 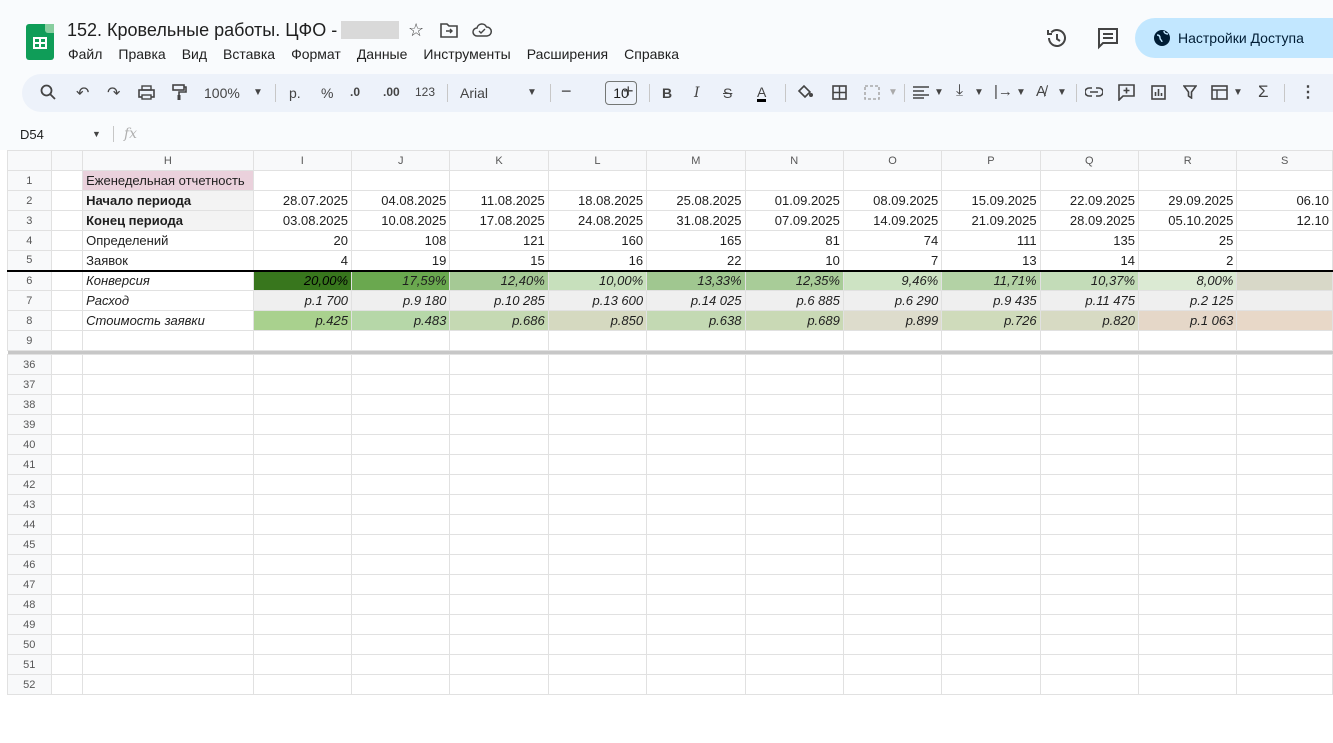 What do you see at coordinates (696, 220) in the screenshot?
I see `data-cell: 31.08.2025` at bounding box center [696, 220].